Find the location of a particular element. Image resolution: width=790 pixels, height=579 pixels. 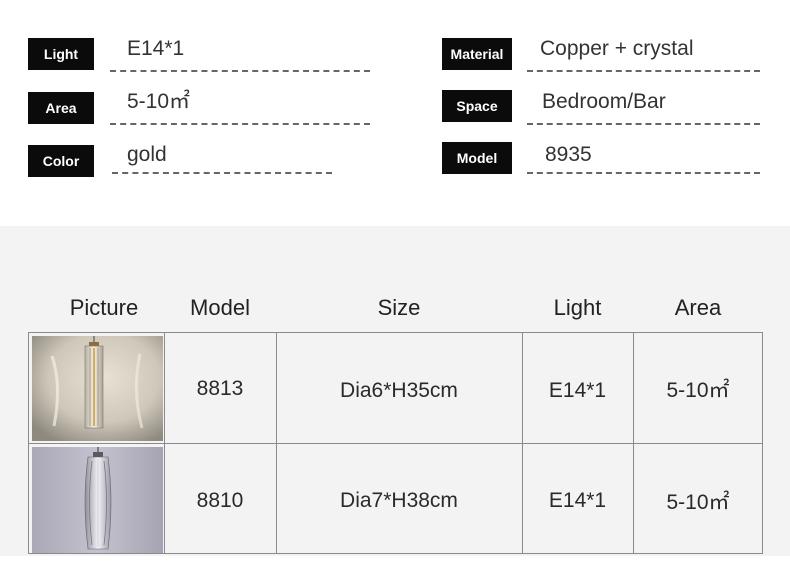

header-area: Area is located at coordinates (698, 307).